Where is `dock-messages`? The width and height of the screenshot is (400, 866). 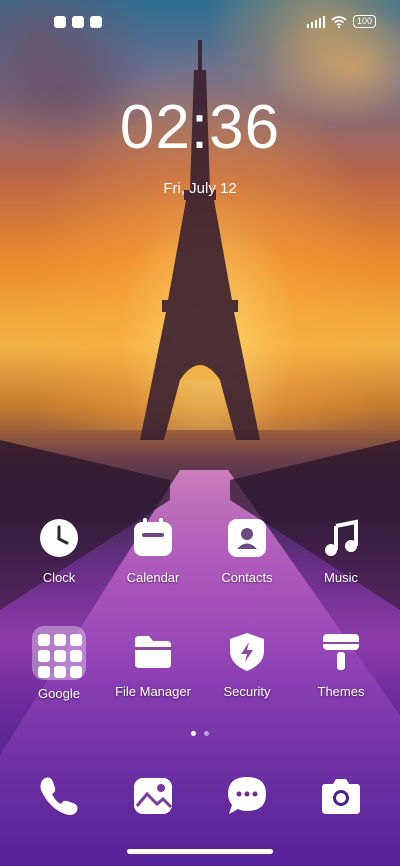
dock-messages is located at coordinates (247, 796).